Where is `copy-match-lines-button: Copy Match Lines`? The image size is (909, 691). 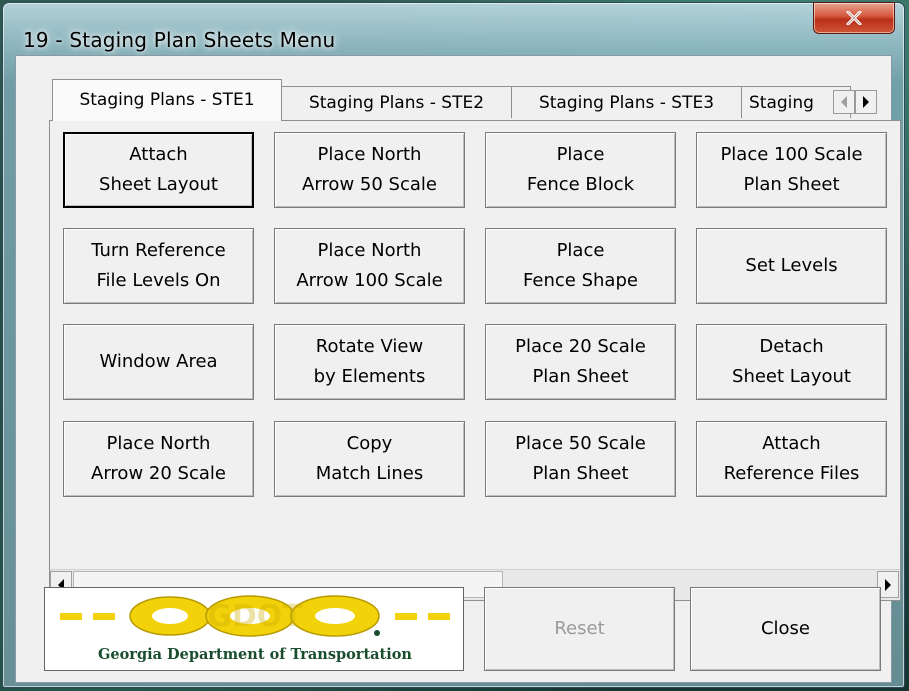 copy-match-lines-button: Copy Match Lines is located at coordinates (369, 459).